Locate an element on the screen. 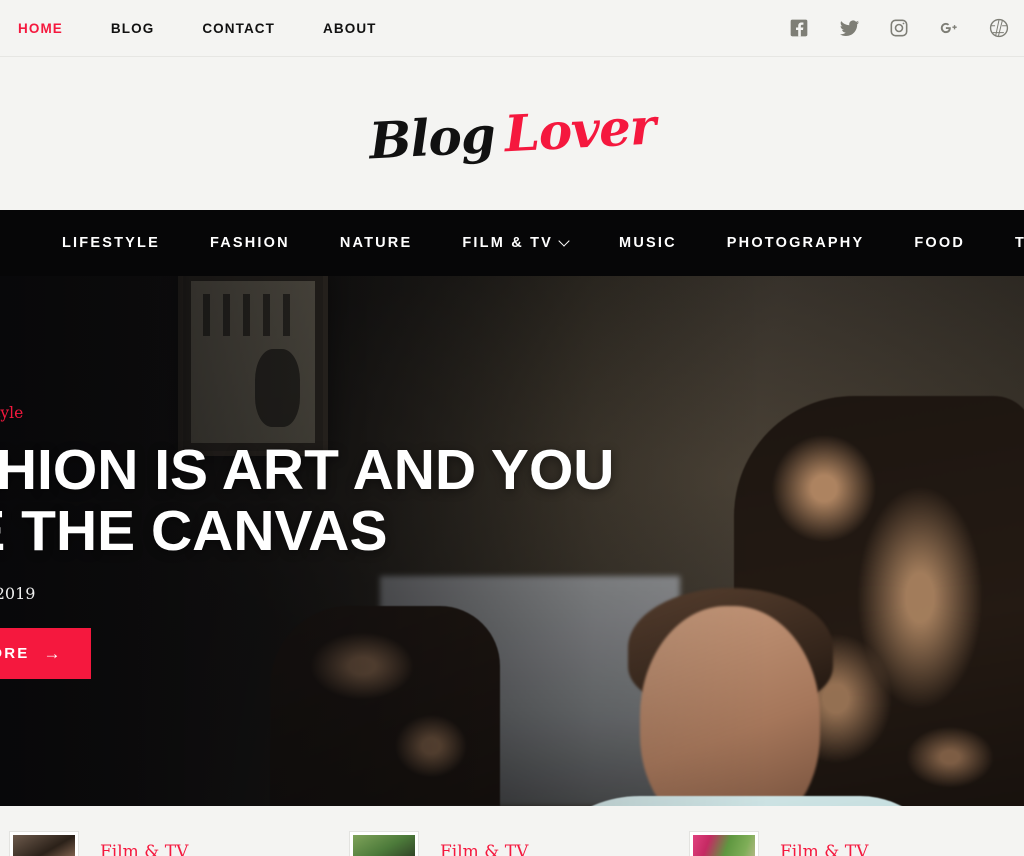 This screenshot has width=1024, height=856. nav-item-fashion: FASHION is located at coordinates (250, 243).